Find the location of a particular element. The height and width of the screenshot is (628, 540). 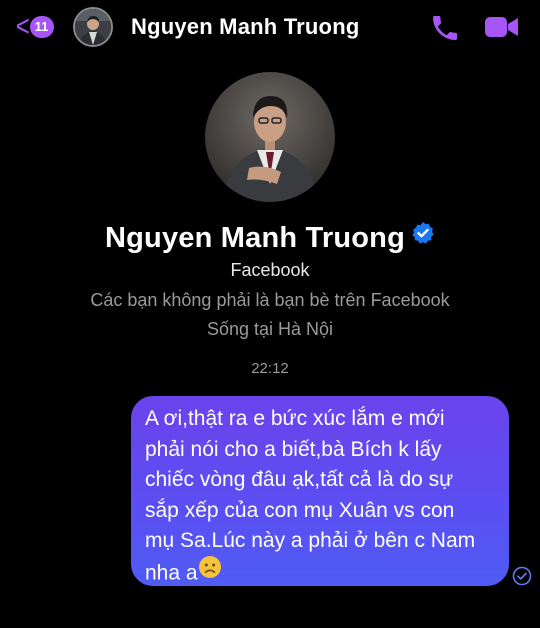

message-timestamp: 22:12 is located at coordinates (270, 368).